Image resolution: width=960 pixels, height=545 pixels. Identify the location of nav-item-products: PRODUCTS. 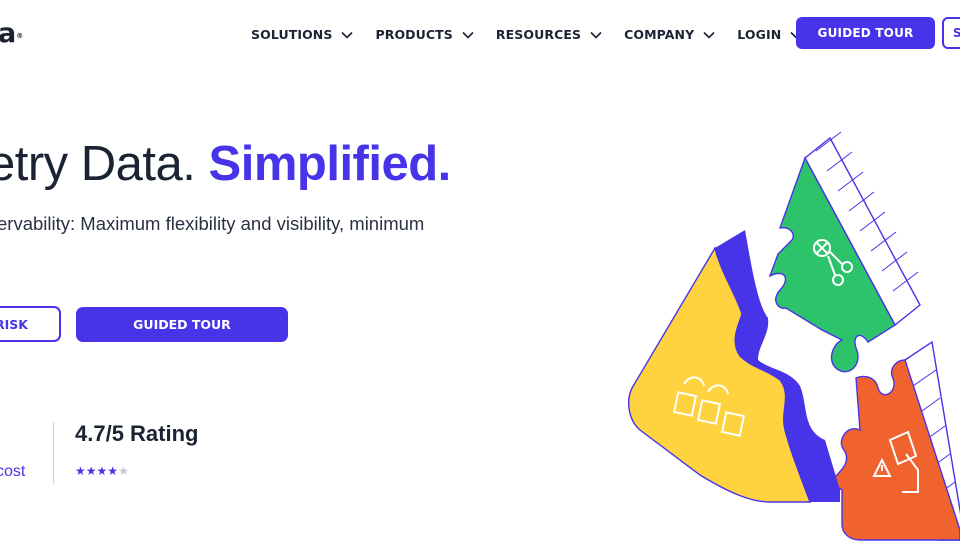
(424, 34).